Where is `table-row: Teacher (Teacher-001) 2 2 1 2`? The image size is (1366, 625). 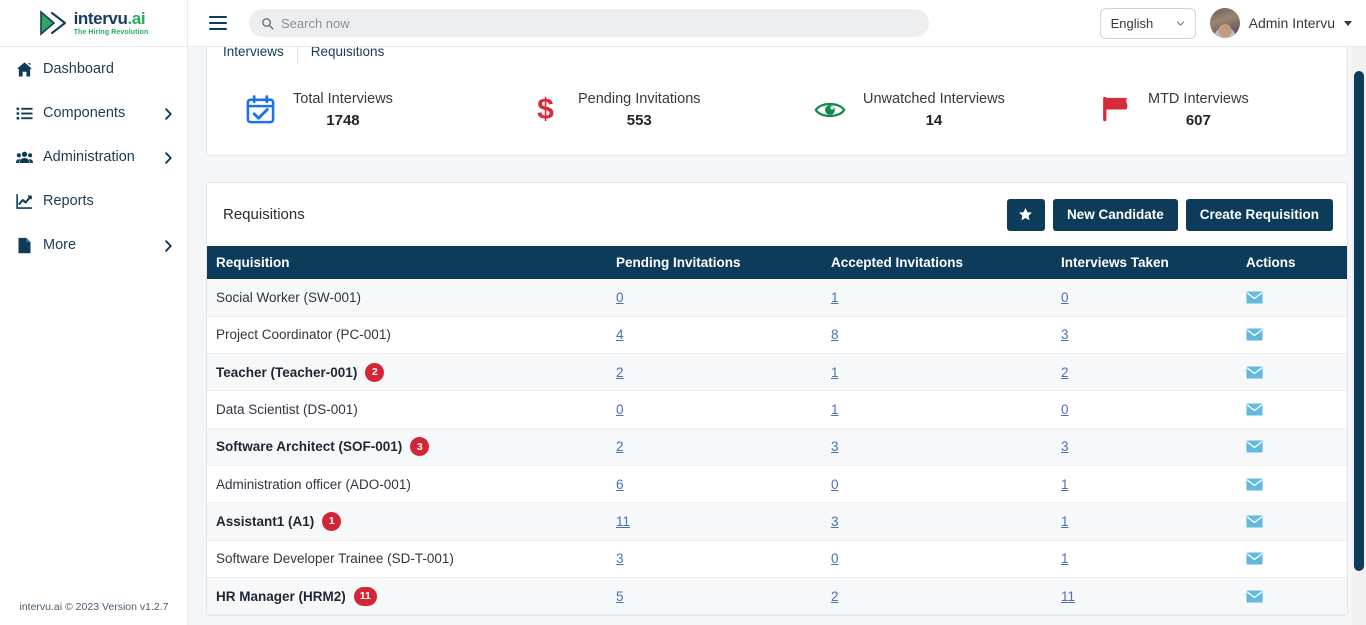
table-row: Teacher (Teacher-001) 2 2 1 2 is located at coordinates (777, 372).